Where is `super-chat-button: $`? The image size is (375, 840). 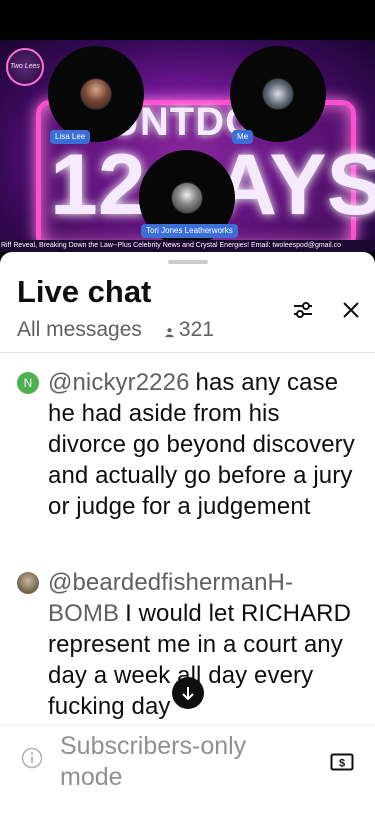
super-chat-button: $ is located at coordinates (342, 762).